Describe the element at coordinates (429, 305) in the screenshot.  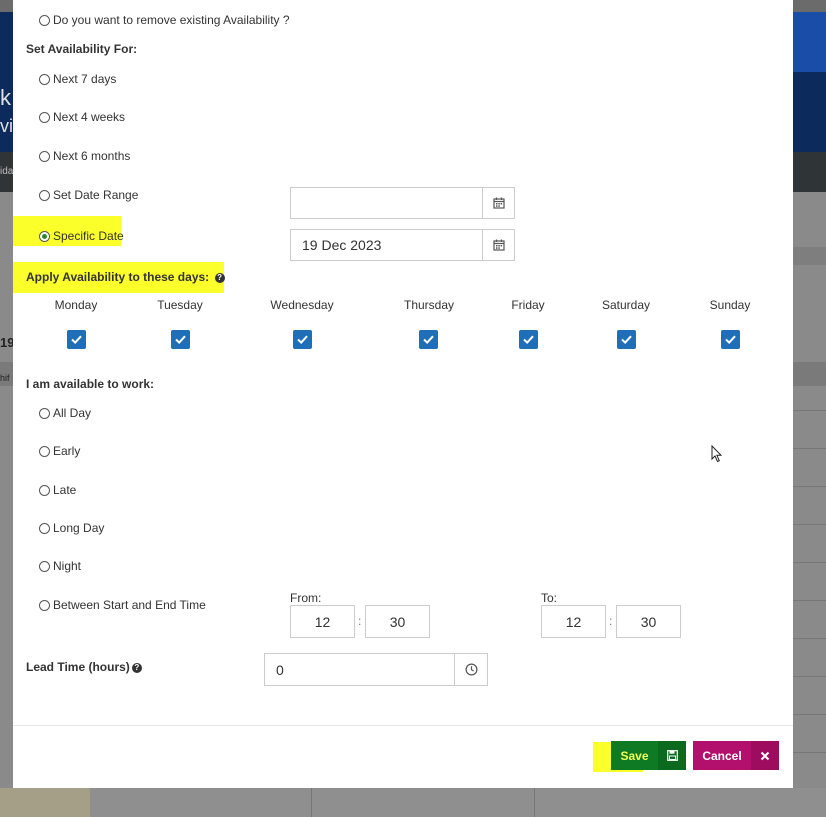
I see `day-label-thursday: Thursday` at that location.